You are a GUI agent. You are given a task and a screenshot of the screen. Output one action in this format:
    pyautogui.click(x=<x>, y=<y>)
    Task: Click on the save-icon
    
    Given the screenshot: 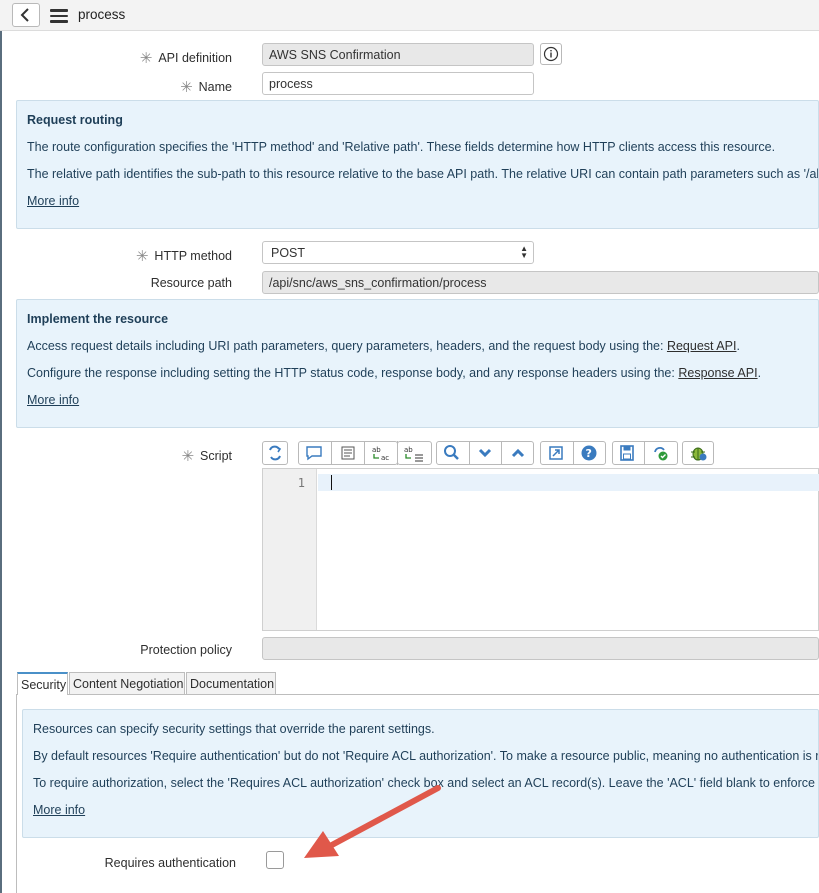 What is the action you would take?
    pyautogui.click(x=627, y=453)
    